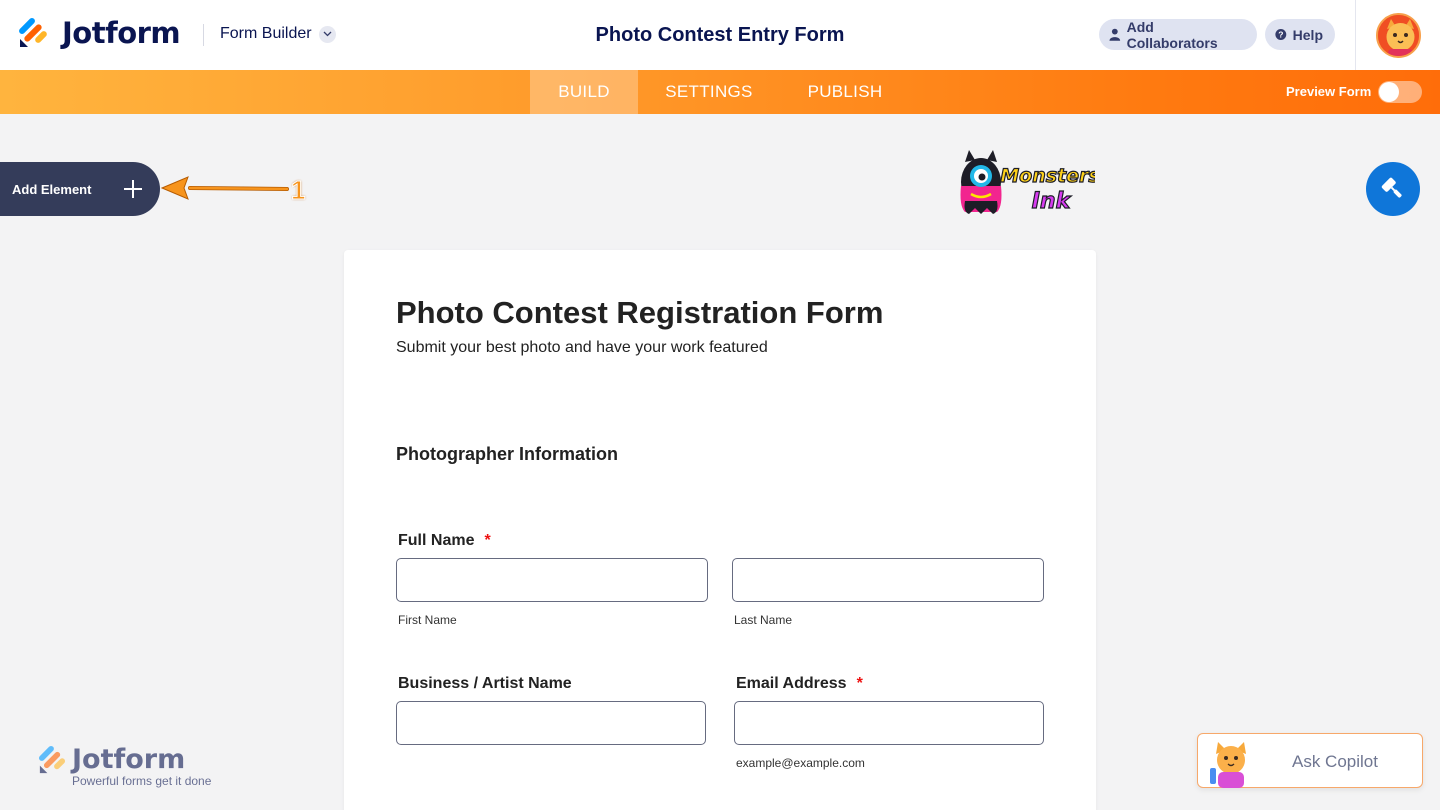 This screenshot has height=810, width=1440. I want to click on last-name-input, so click(888, 580).